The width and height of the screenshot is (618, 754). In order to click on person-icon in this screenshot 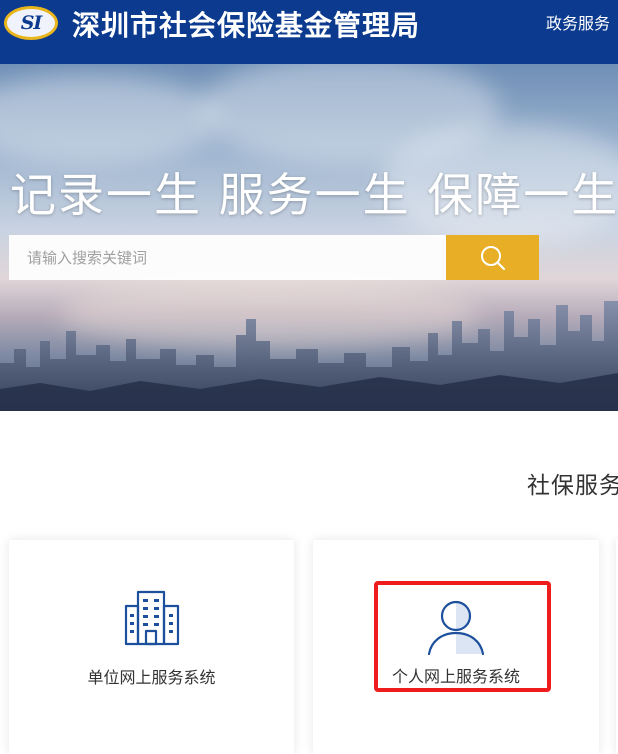, I will do `click(456, 627)`.